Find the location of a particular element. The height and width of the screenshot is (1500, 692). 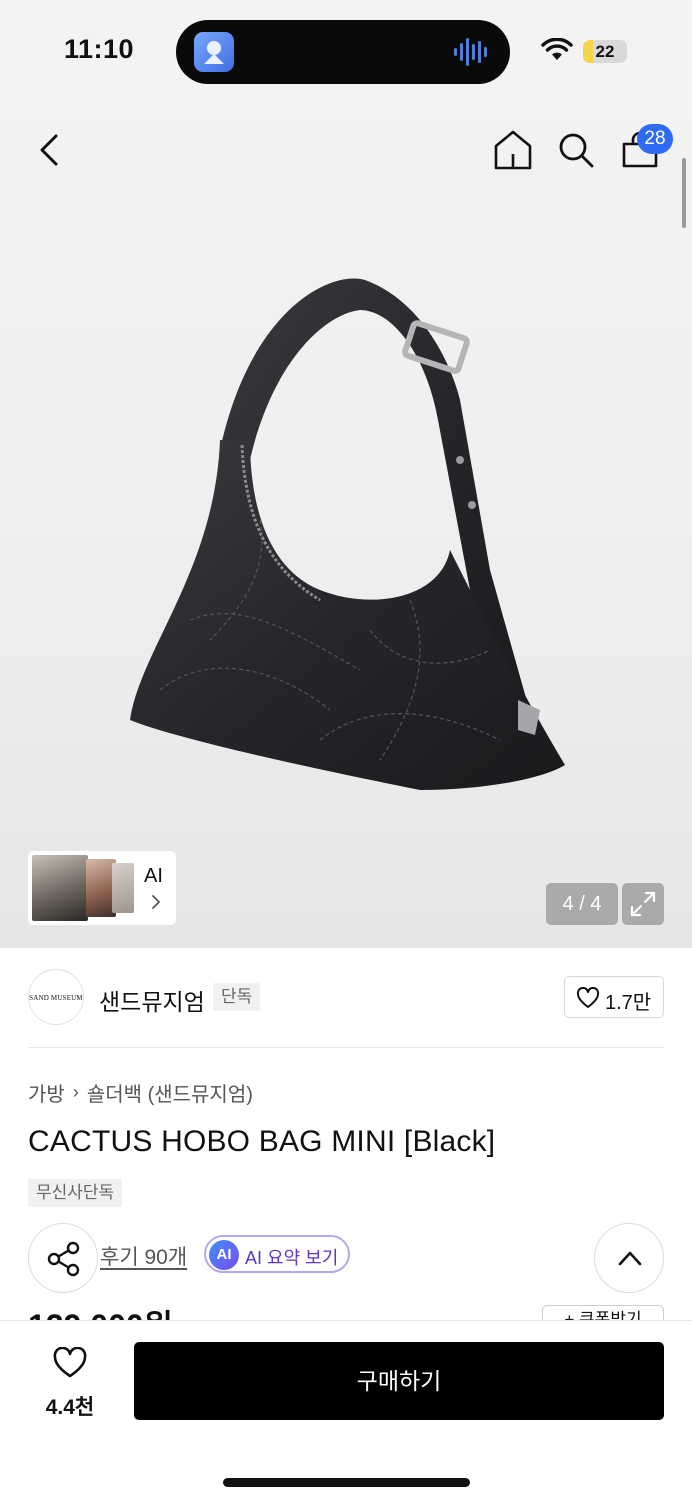

battery-indicator: 22 is located at coordinates (605, 51).